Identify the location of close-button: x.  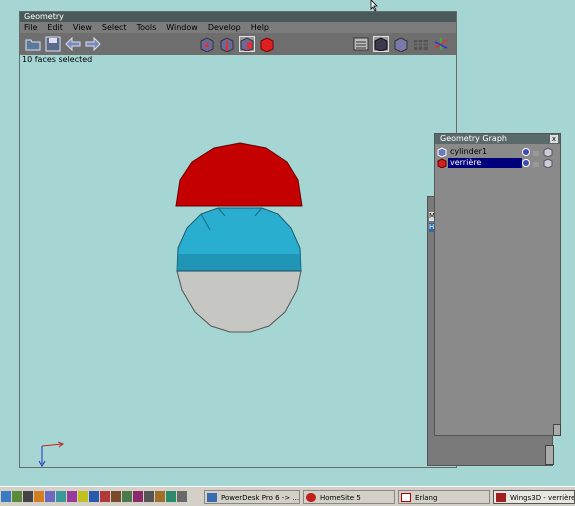
(554, 139).